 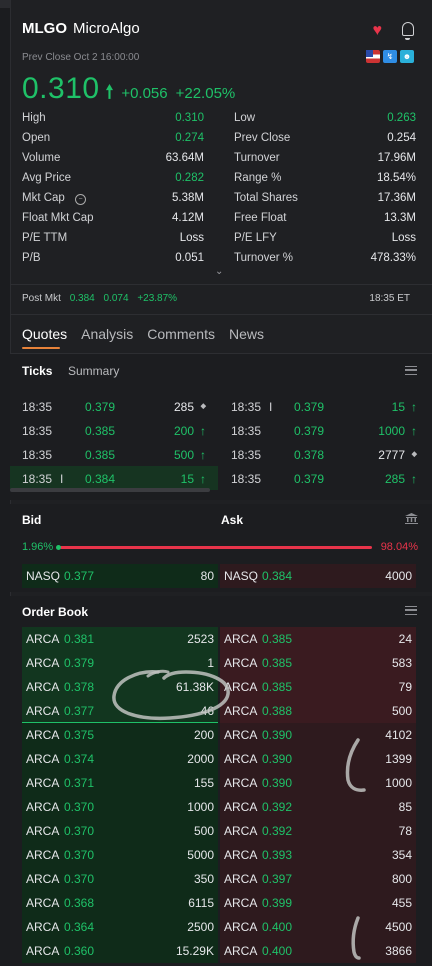 What do you see at coordinates (405, 807) in the screenshot?
I see `ask-size: 85` at bounding box center [405, 807].